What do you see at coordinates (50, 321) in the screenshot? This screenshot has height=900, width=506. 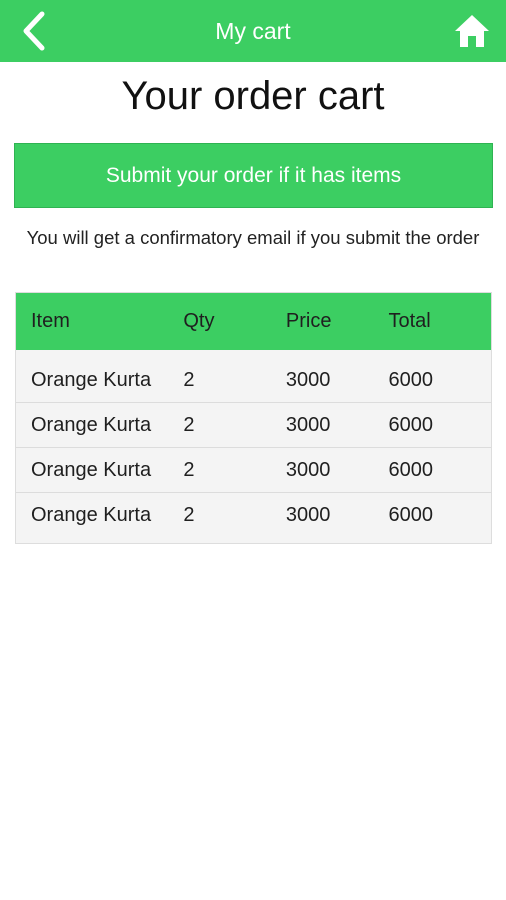 I see `header-item: Item` at bounding box center [50, 321].